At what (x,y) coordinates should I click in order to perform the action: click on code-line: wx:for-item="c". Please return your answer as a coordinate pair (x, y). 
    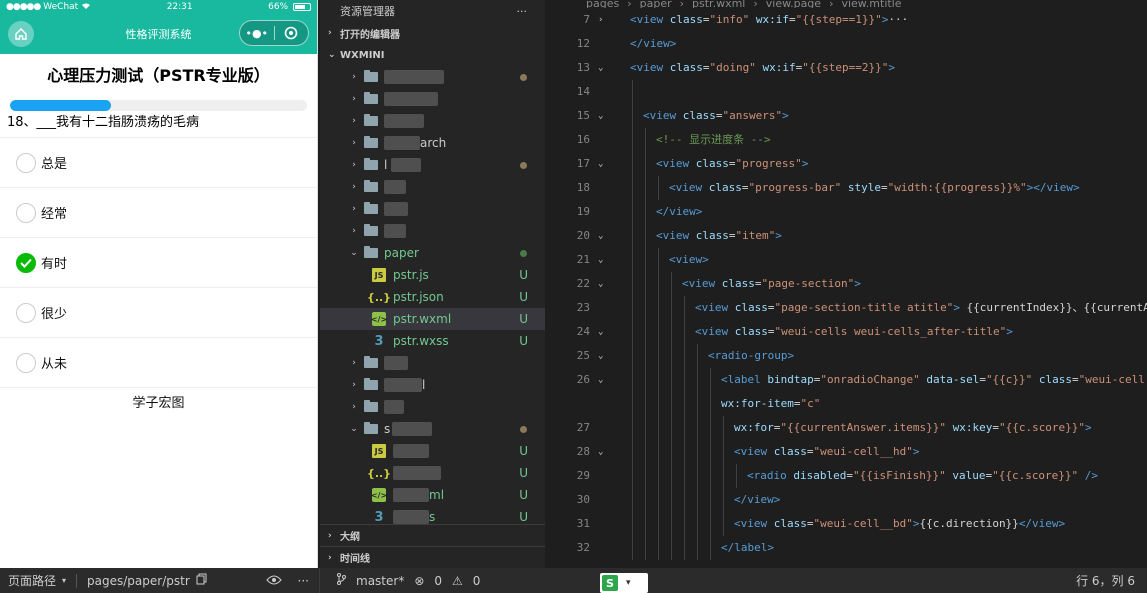
    Looking at the image, I should click on (846, 404).